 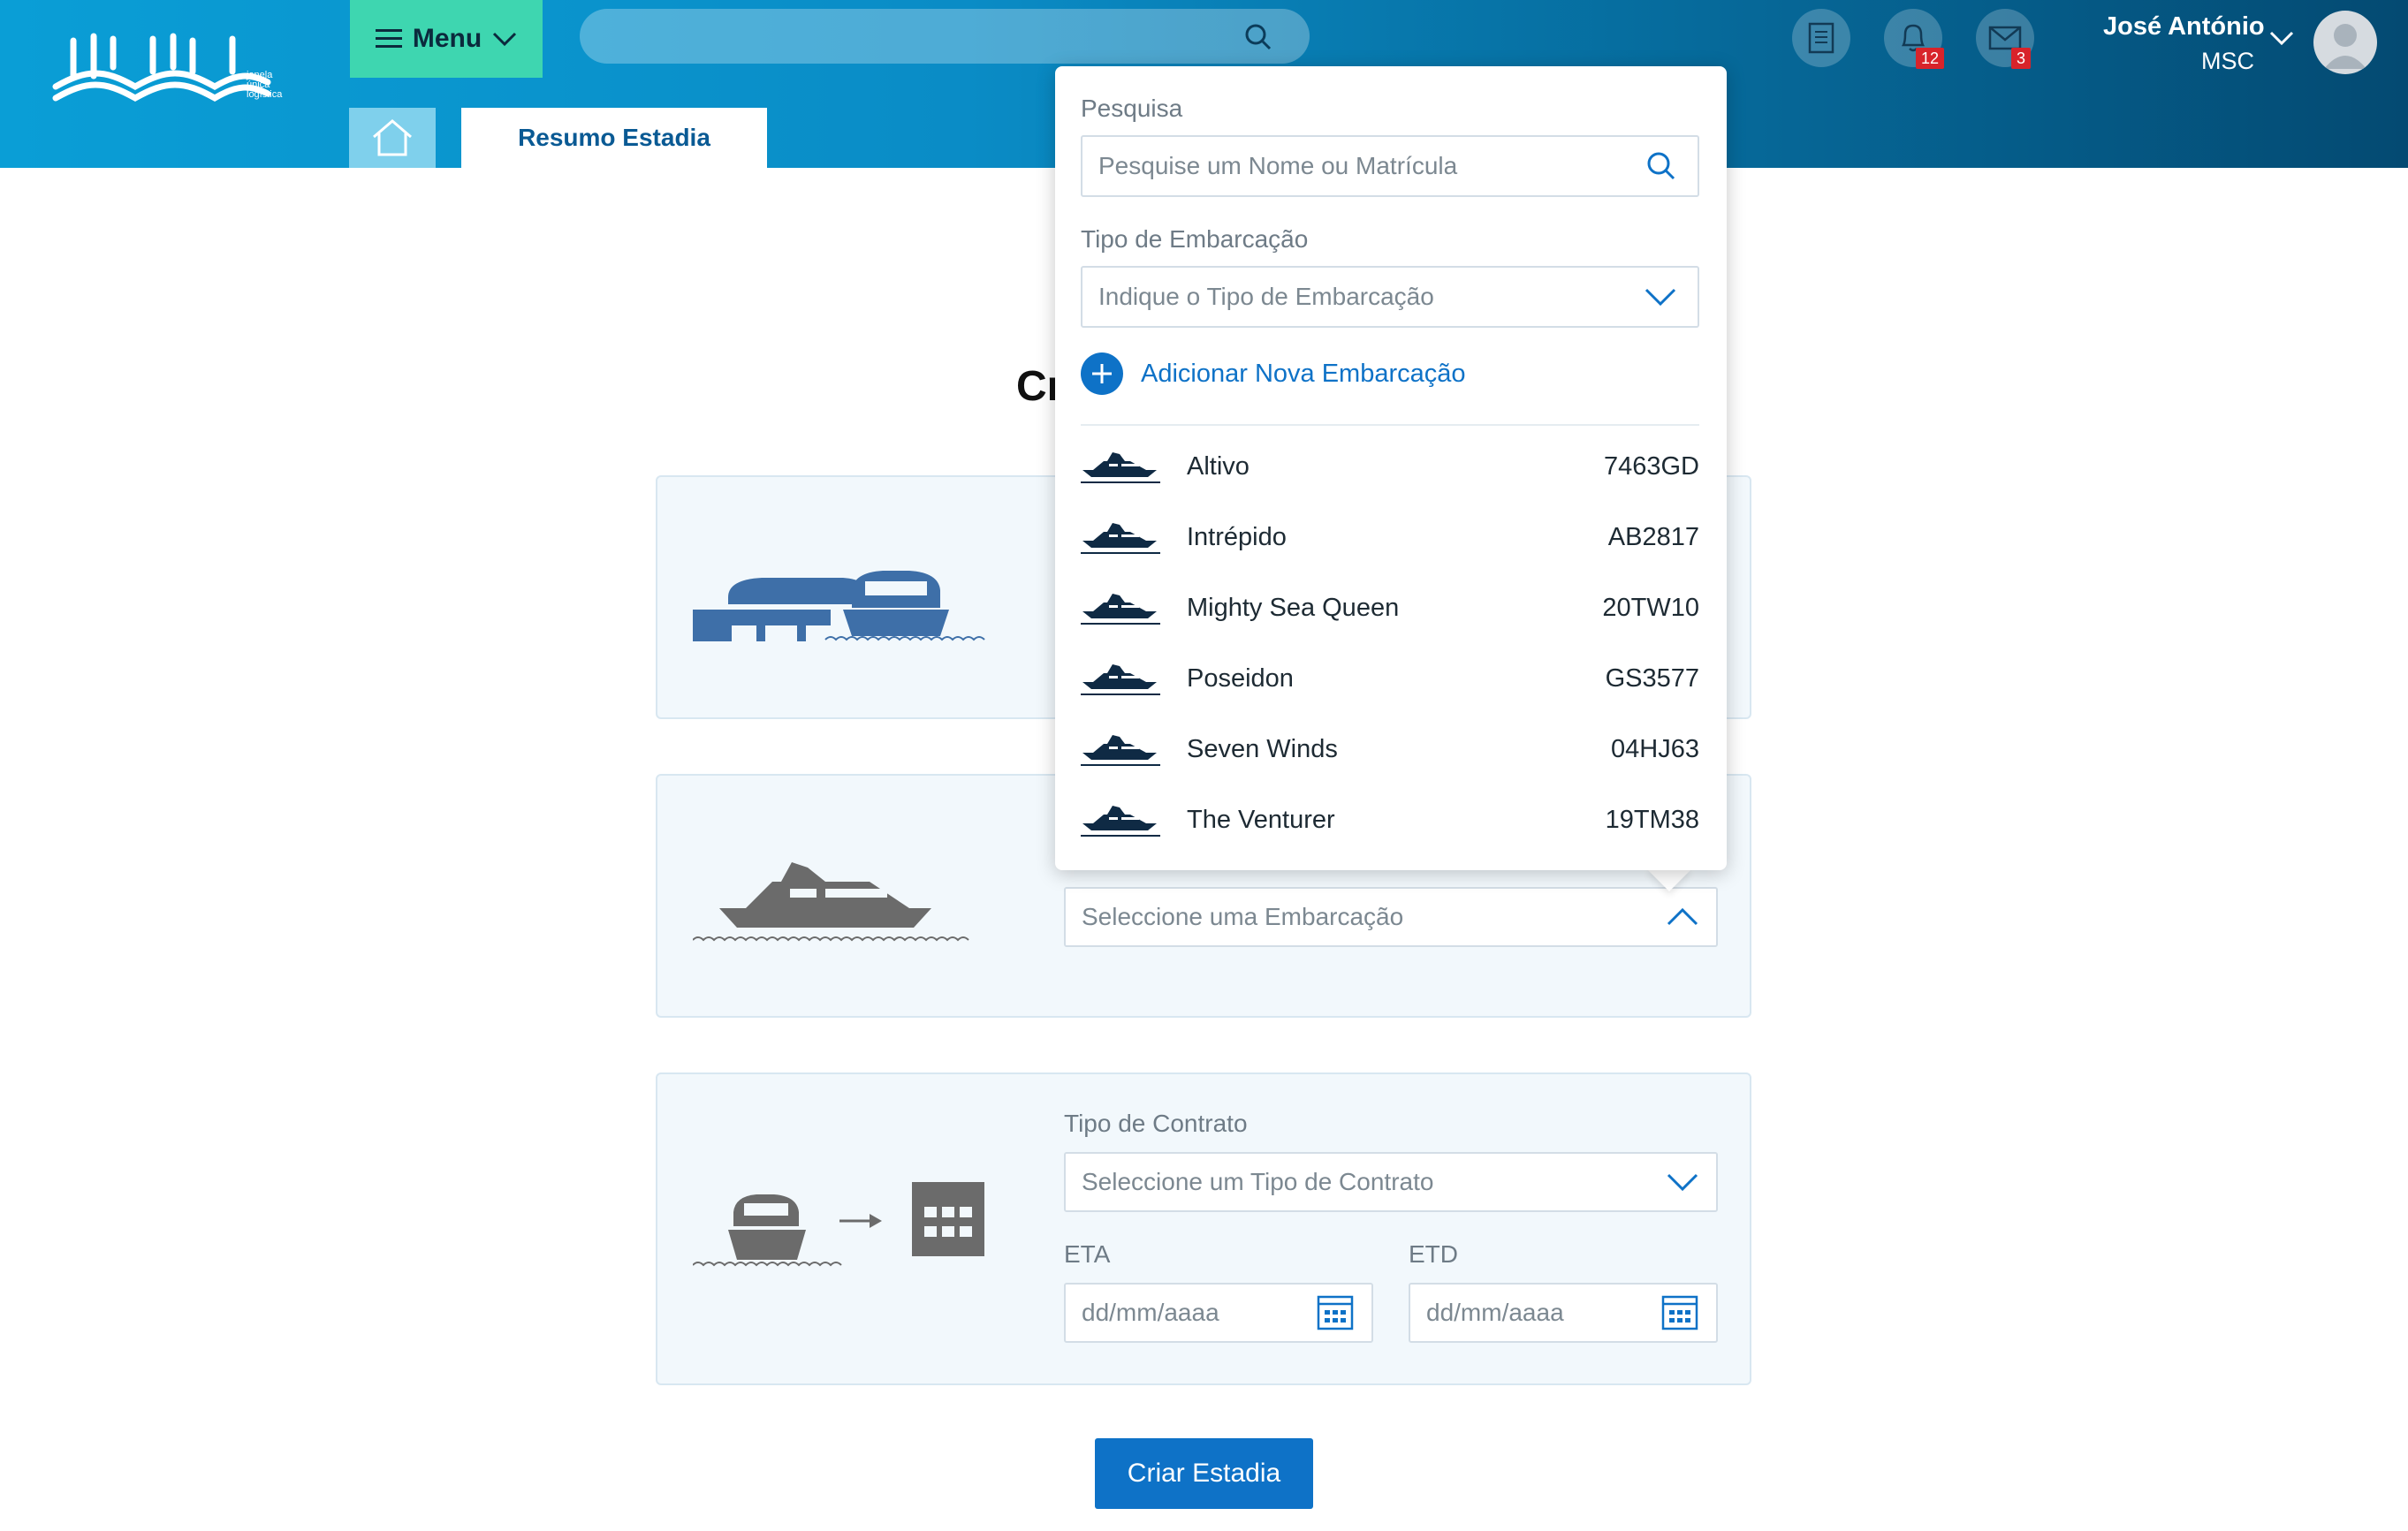 What do you see at coordinates (1237, 536) in the screenshot?
I see `vessel-name: Intrépido` at bounding box center [1237, 536].